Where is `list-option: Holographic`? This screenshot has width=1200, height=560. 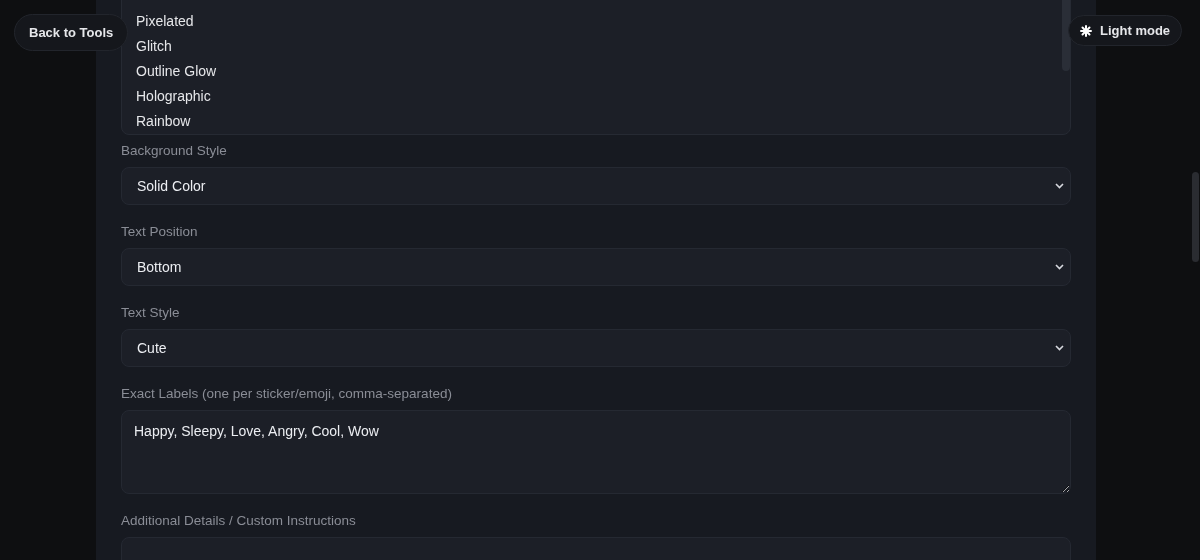 list-option: Holographic is located at coordinates (596, 96).